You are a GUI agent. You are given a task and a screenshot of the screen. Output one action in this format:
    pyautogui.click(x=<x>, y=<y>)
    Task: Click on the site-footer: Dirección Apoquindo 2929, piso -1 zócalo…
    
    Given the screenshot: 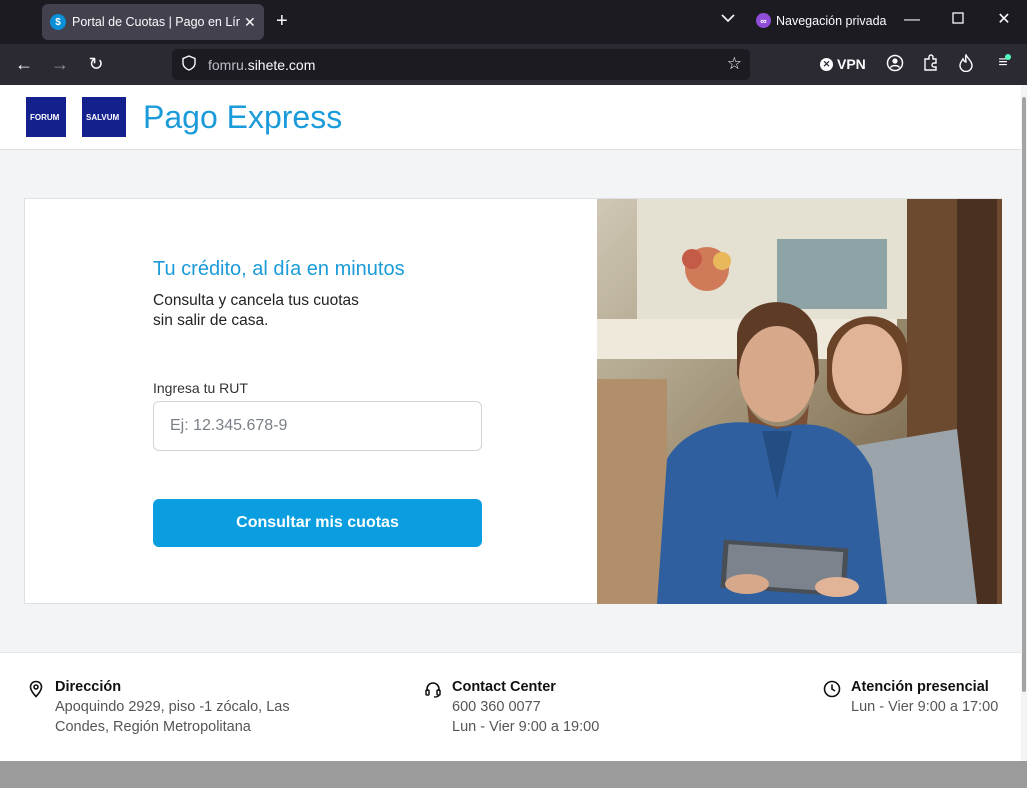 What is the action you would take?
    pyautogui.click(x=510, y=706)
    